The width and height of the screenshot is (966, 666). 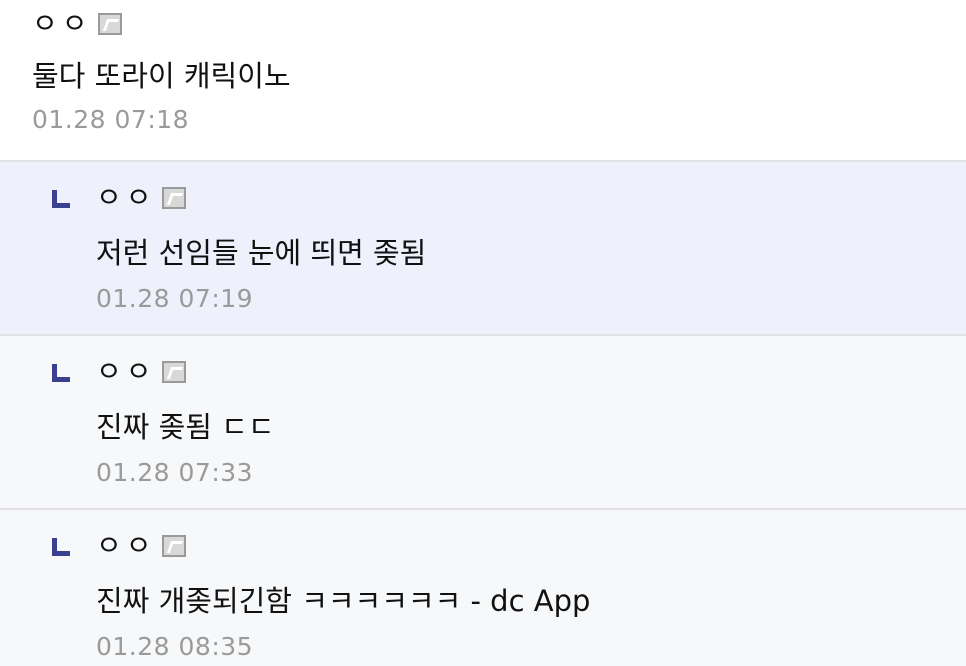 I want to click on reply-date: 01.28 07:33, so click(x=175, y=472).